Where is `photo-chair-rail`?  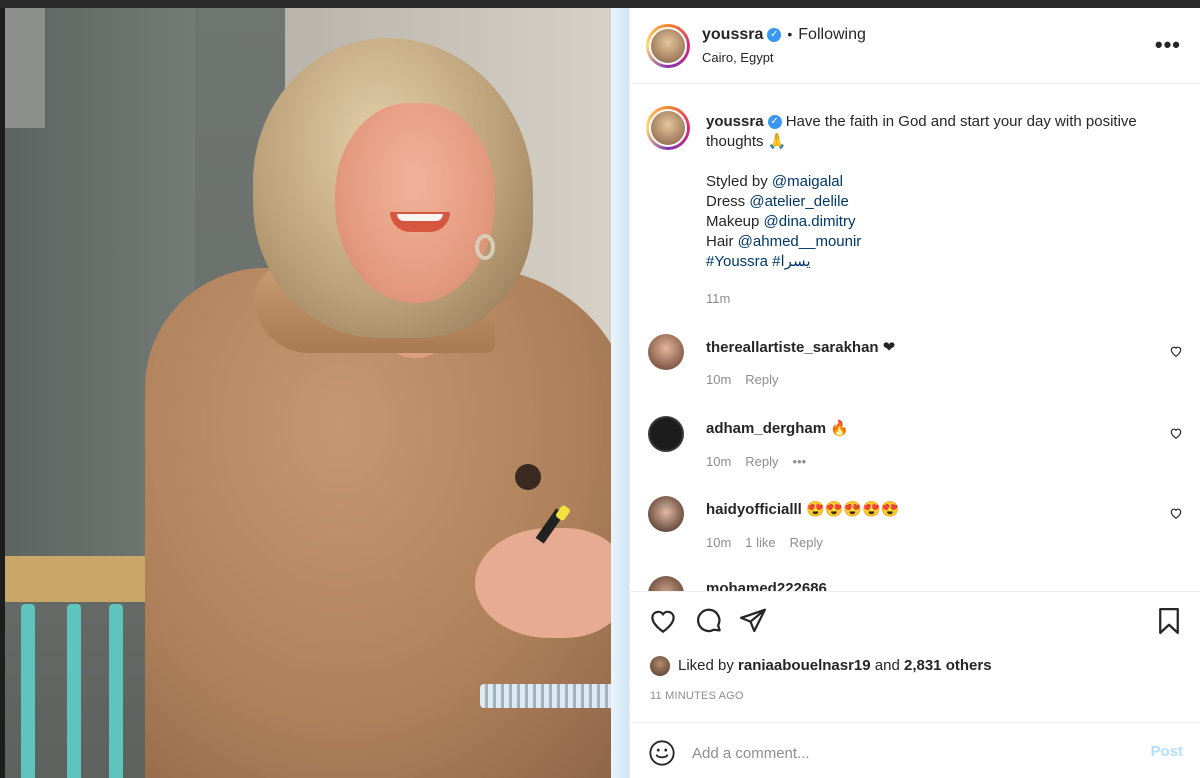 photo-chair-rail is located at coordinates (85, 579).